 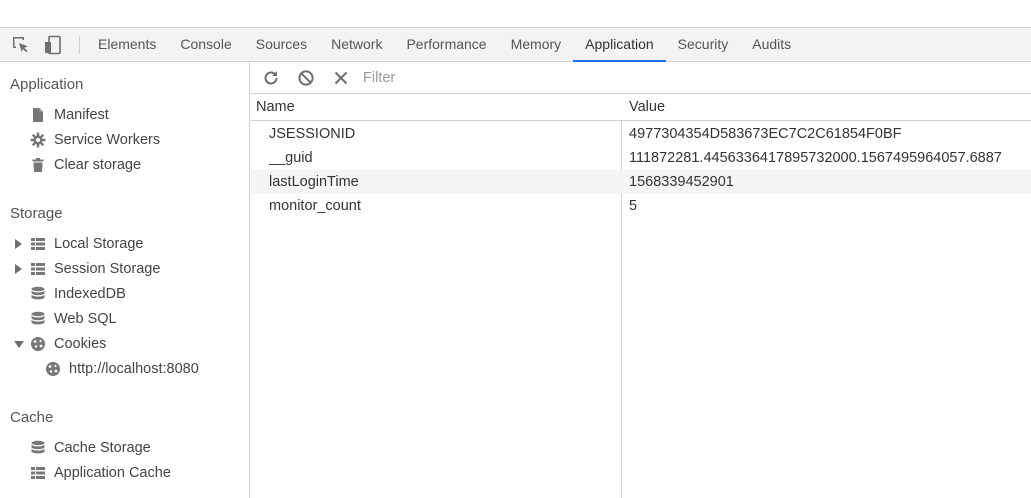 I want to click on cookie-value: 1568339452901, so click(x=681, y=182).